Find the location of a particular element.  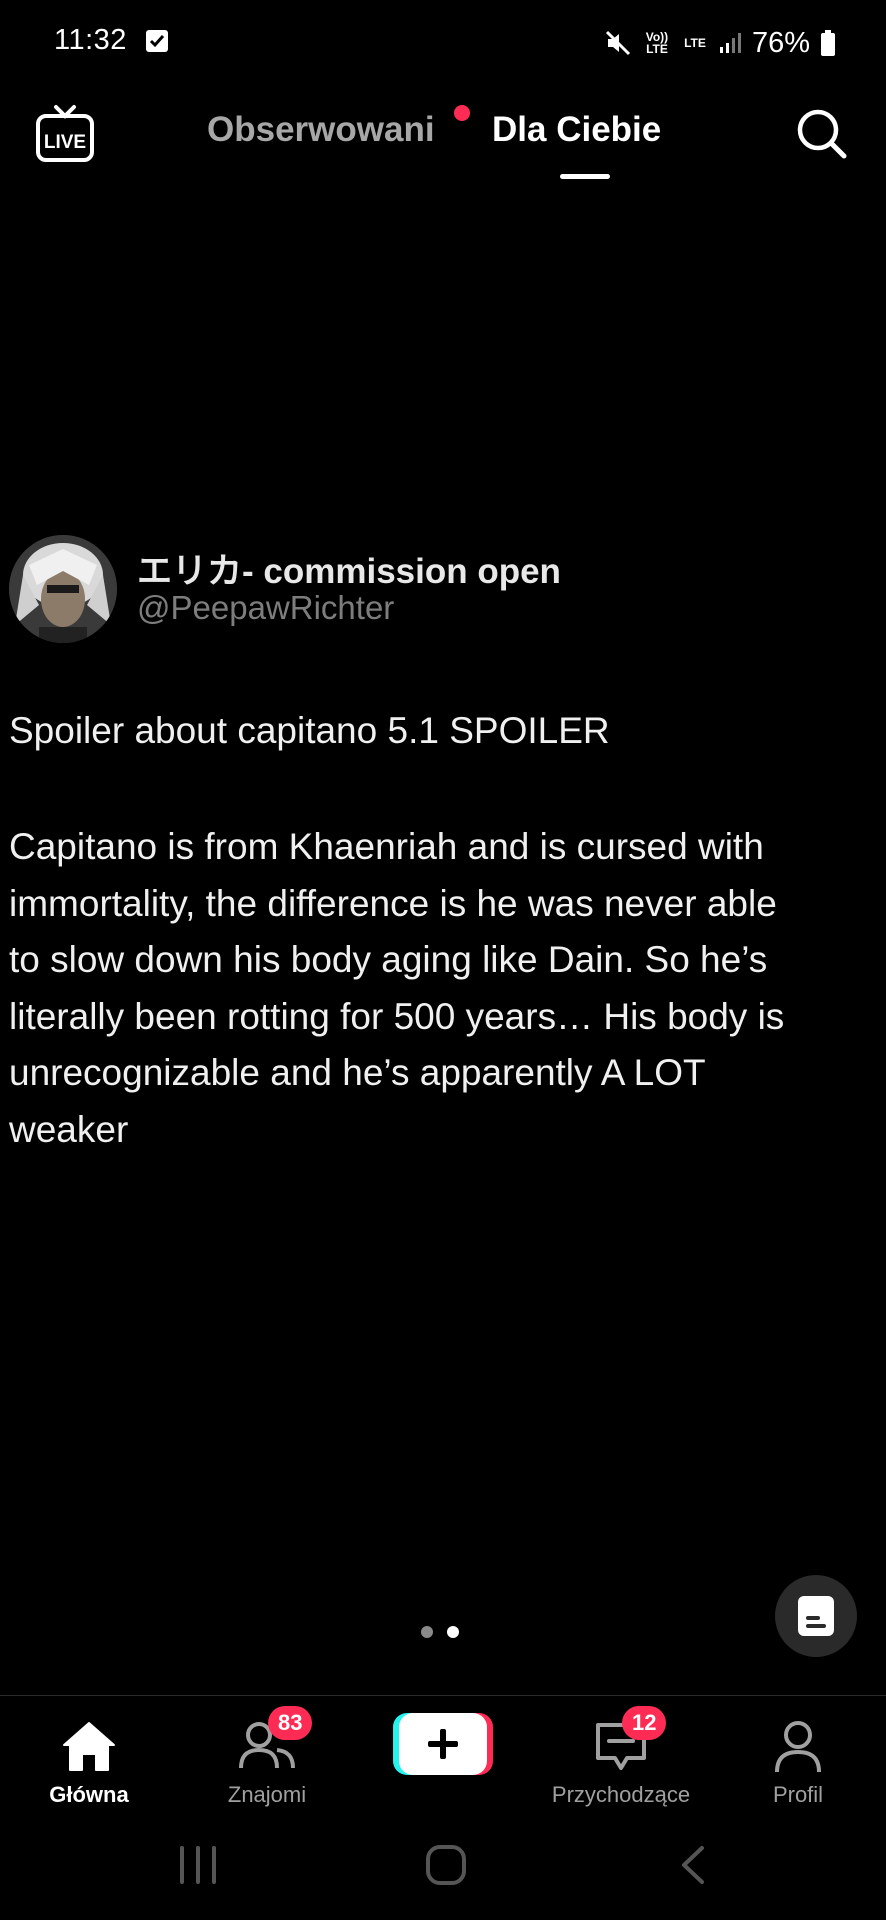

system-navigation is located at coordinates (443, 1870).